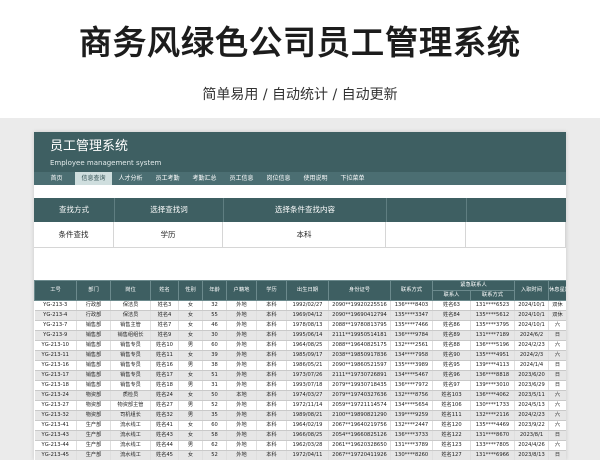 This screenshot has width=600, height=460. I want to click on nav-item: 首页, so click(56, 178).